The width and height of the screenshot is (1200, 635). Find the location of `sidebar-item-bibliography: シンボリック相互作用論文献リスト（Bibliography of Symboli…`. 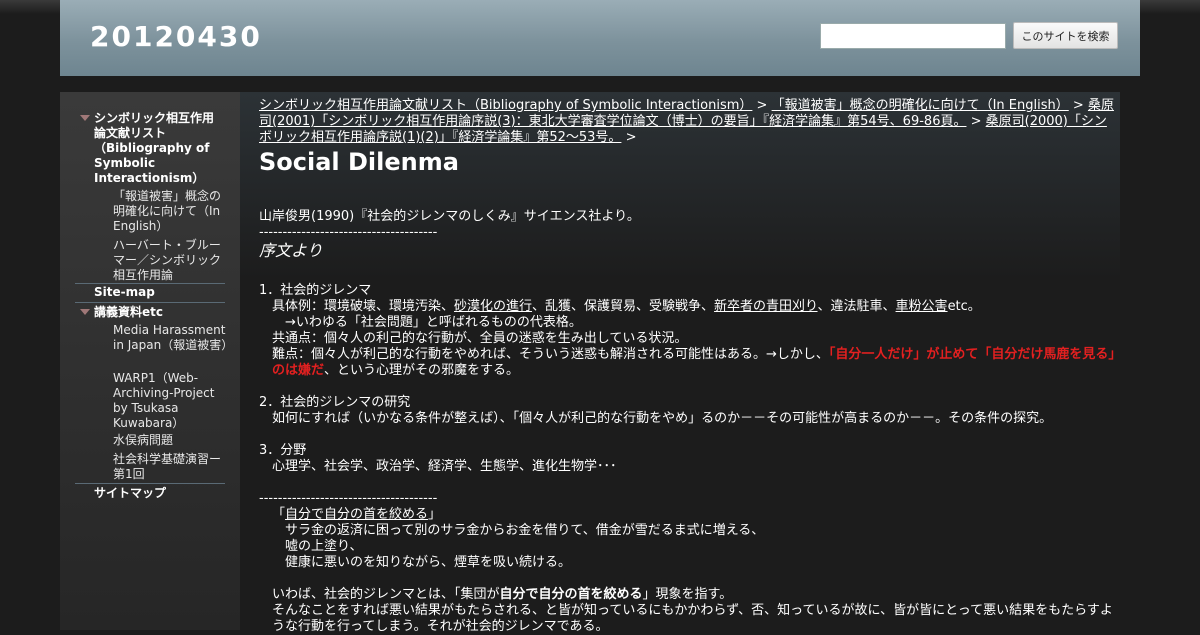

sidebar-item-bibliography: シンボリック相互作用論文献リスト（Bibliography of Symboli… is located at coordinates (159, 148).